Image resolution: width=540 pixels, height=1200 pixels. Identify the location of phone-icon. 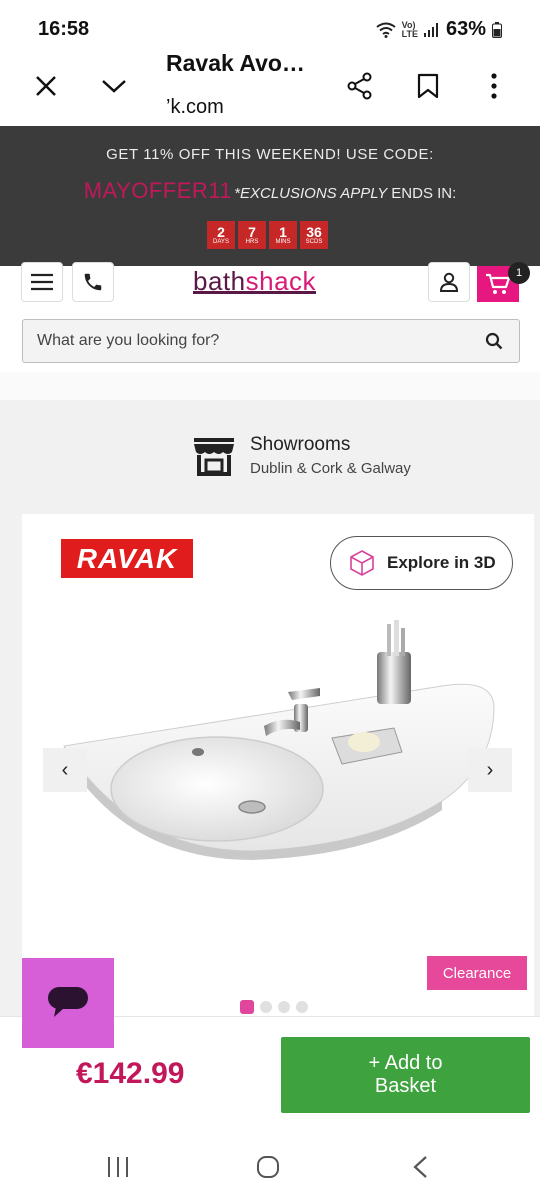
(93, 282).